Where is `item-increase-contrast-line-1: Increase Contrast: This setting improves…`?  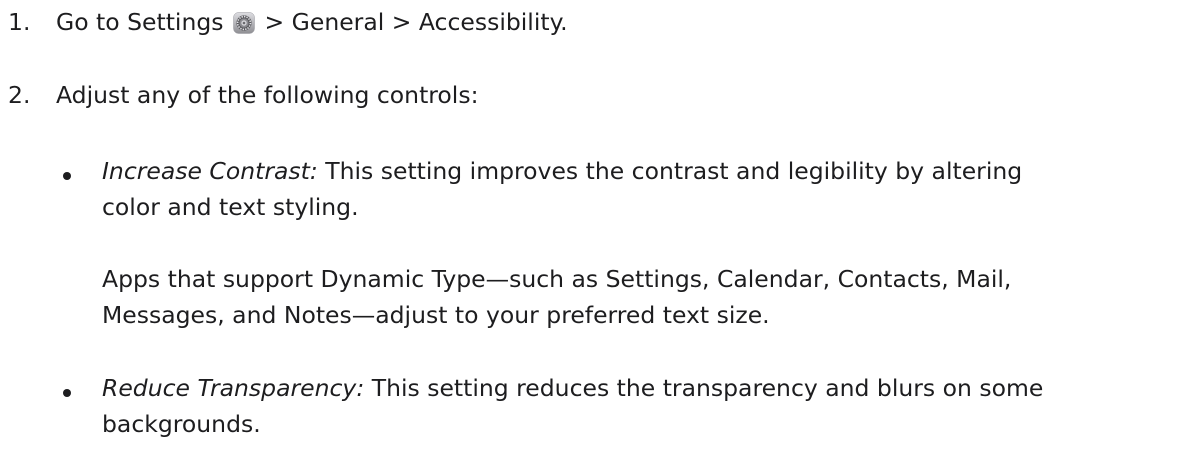 item-increase-contrast-line-1: Increase Contrast: This setting improves… is located at coordinates (562, 171).